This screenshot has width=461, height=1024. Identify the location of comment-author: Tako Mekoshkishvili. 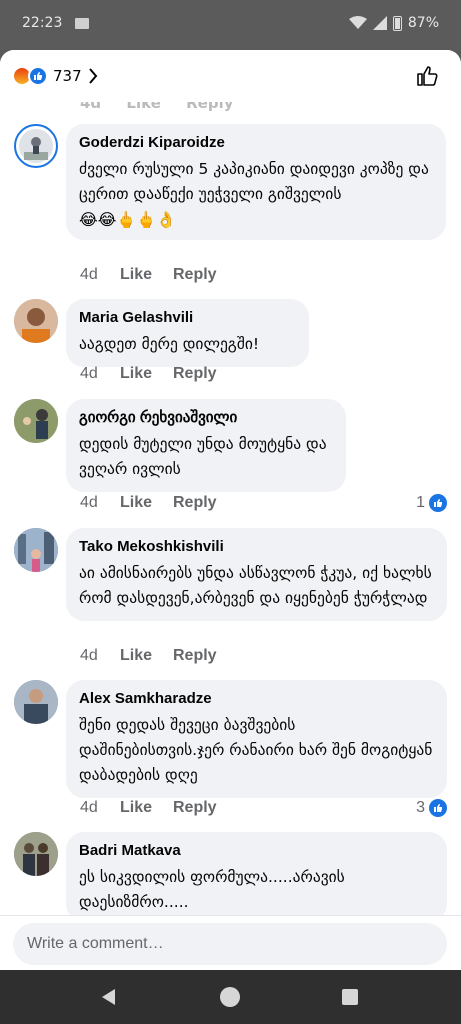
(256, 547).